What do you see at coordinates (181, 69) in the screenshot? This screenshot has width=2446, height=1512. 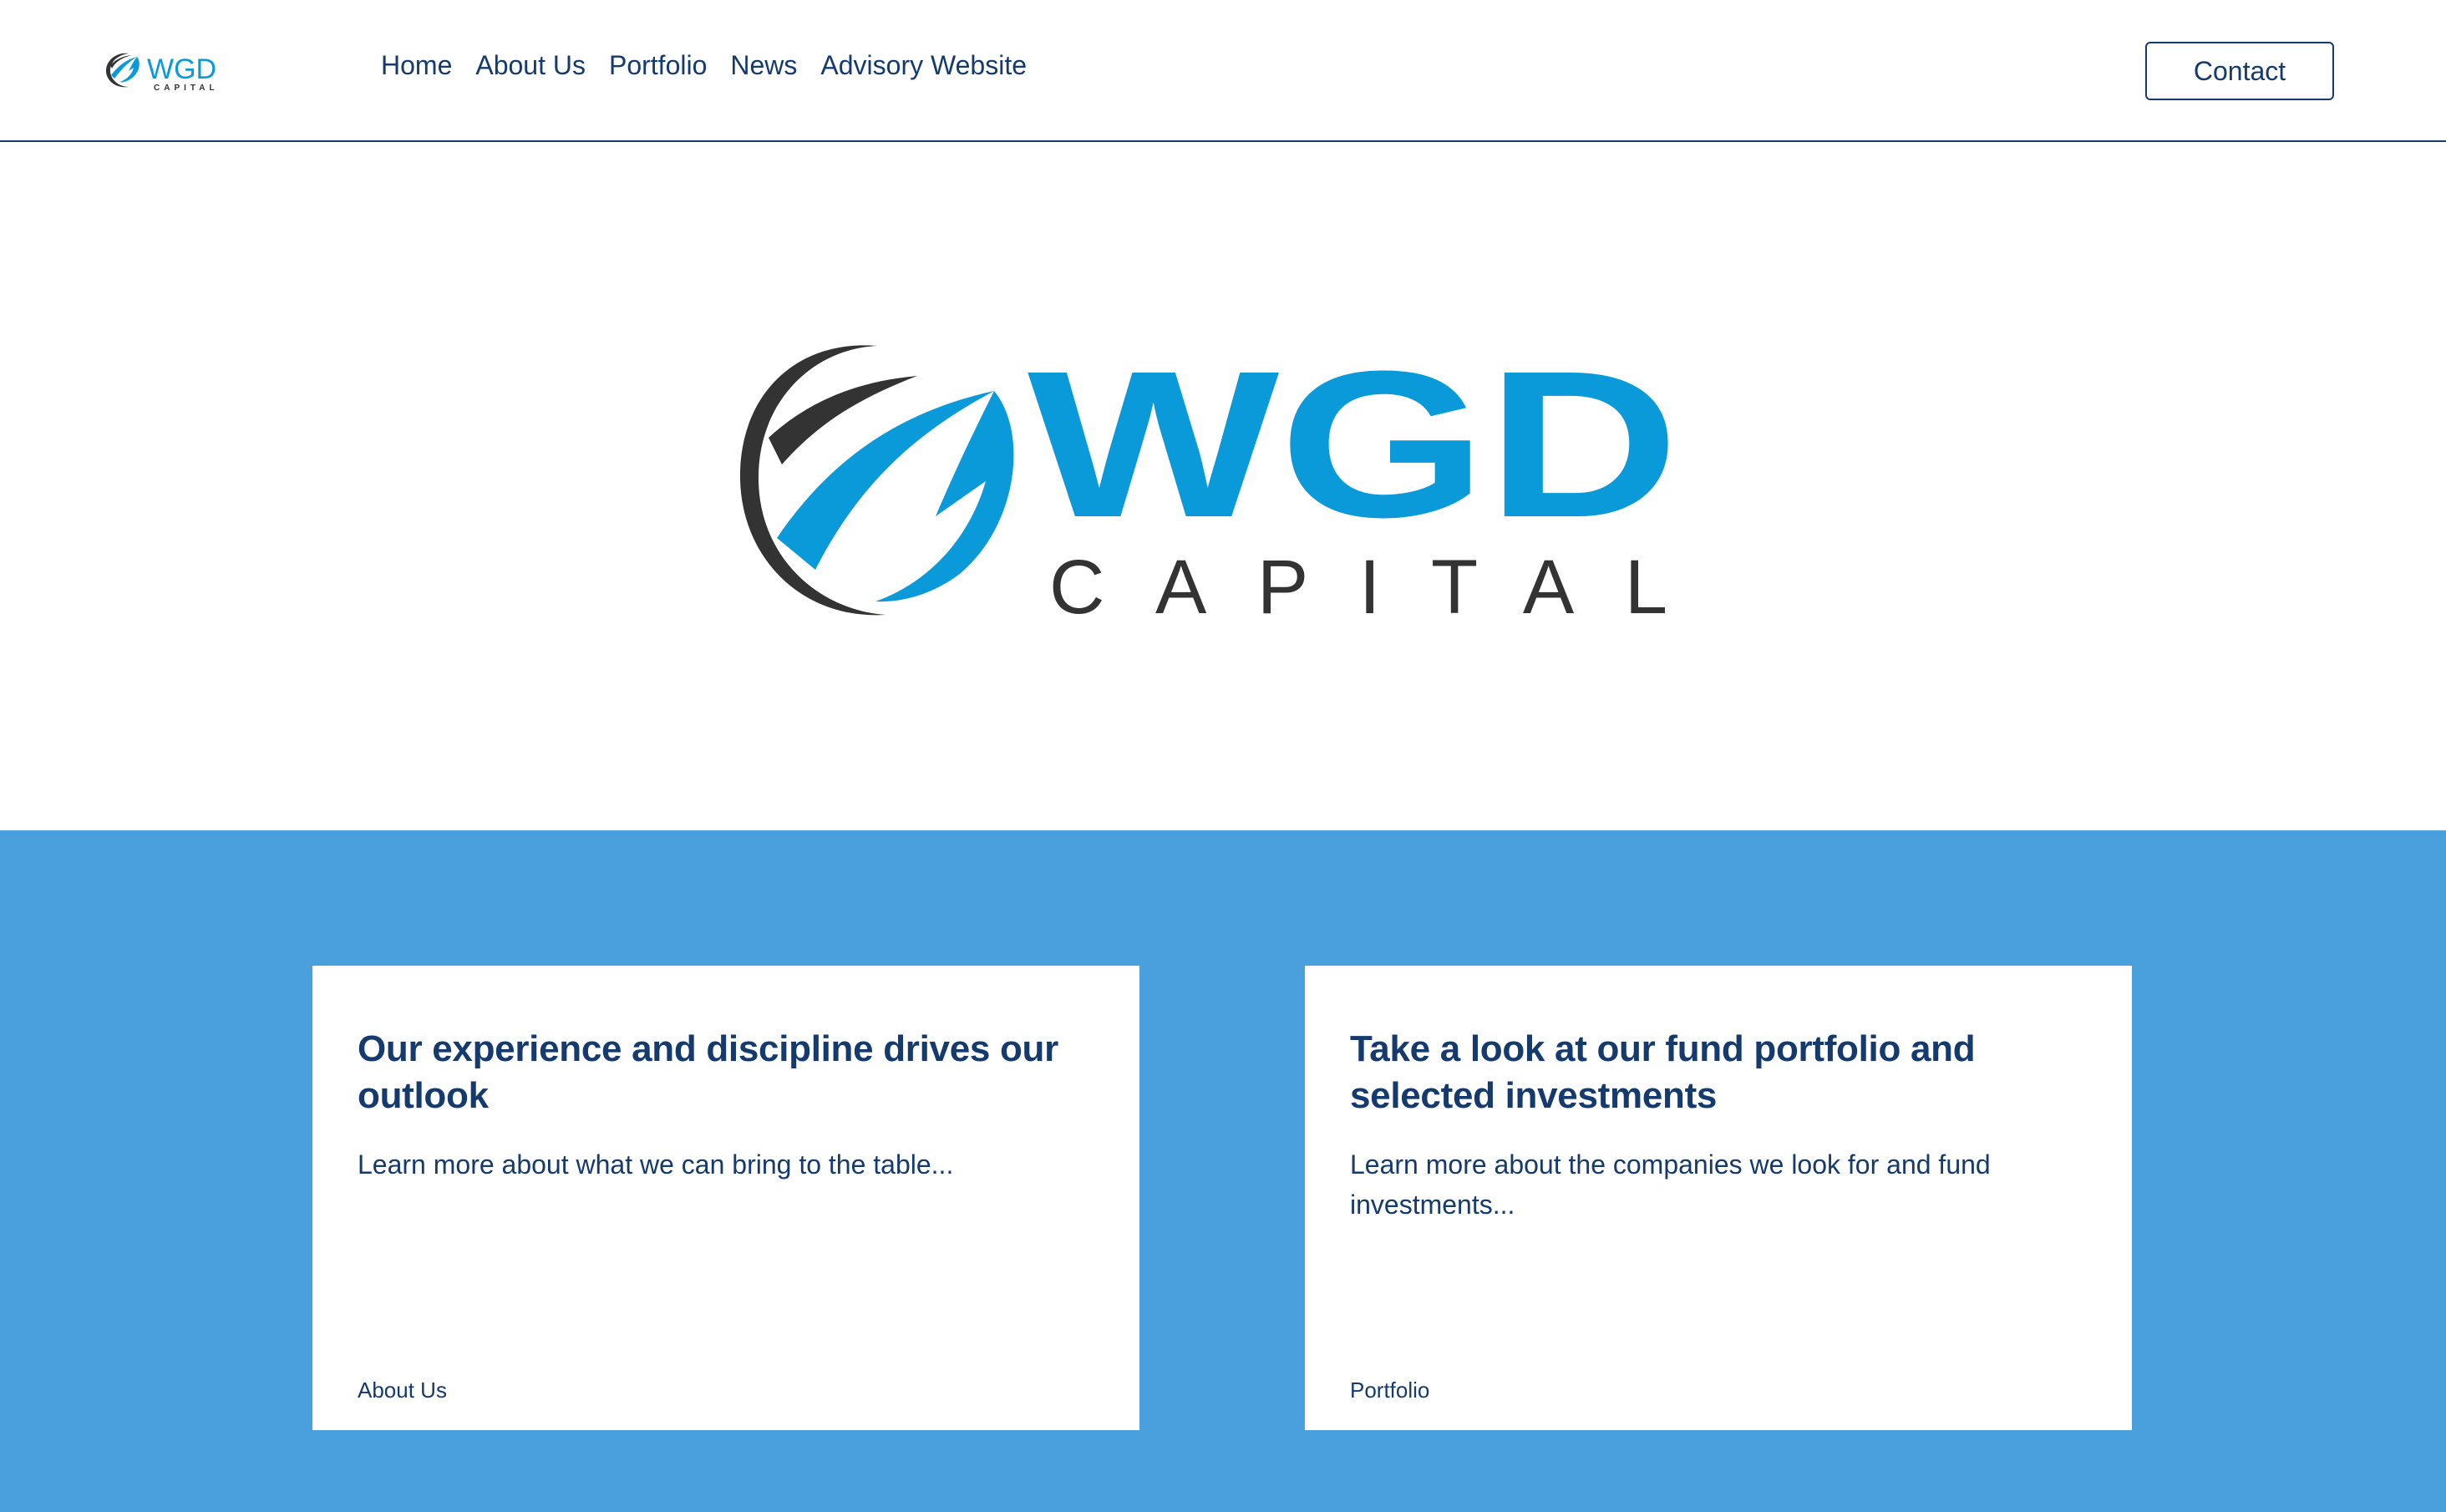 I see `logo-wordmark: WGD` at bounding box center [181, 69].